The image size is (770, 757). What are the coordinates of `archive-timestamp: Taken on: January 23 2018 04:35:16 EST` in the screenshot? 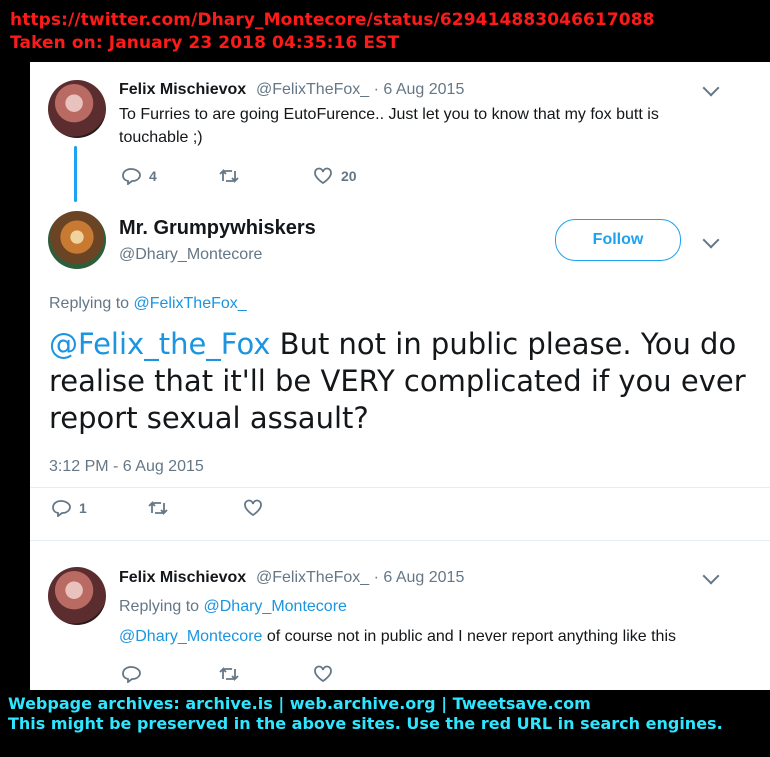 It's located at (205, 43).